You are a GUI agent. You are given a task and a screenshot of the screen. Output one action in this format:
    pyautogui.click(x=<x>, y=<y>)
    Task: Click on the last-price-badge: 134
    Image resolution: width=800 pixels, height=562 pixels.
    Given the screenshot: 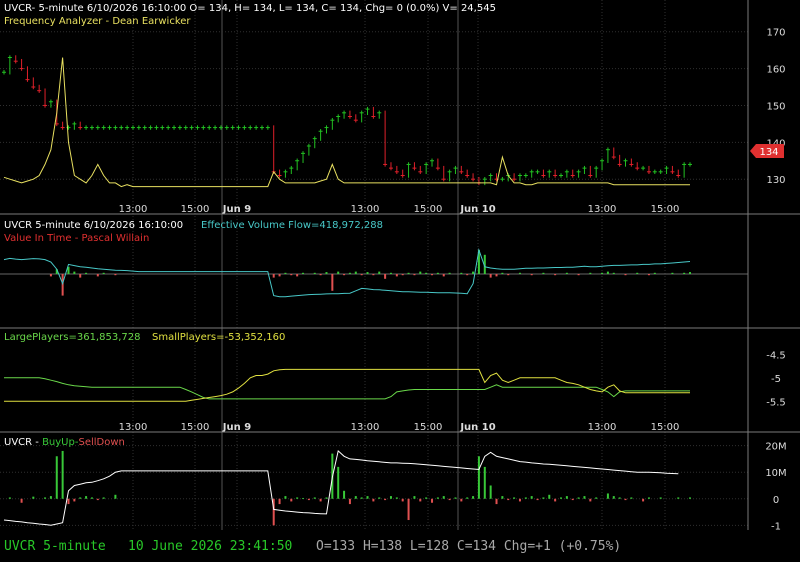 What is the action you would take?
    pyautogui.click(x=767, y=151)
    